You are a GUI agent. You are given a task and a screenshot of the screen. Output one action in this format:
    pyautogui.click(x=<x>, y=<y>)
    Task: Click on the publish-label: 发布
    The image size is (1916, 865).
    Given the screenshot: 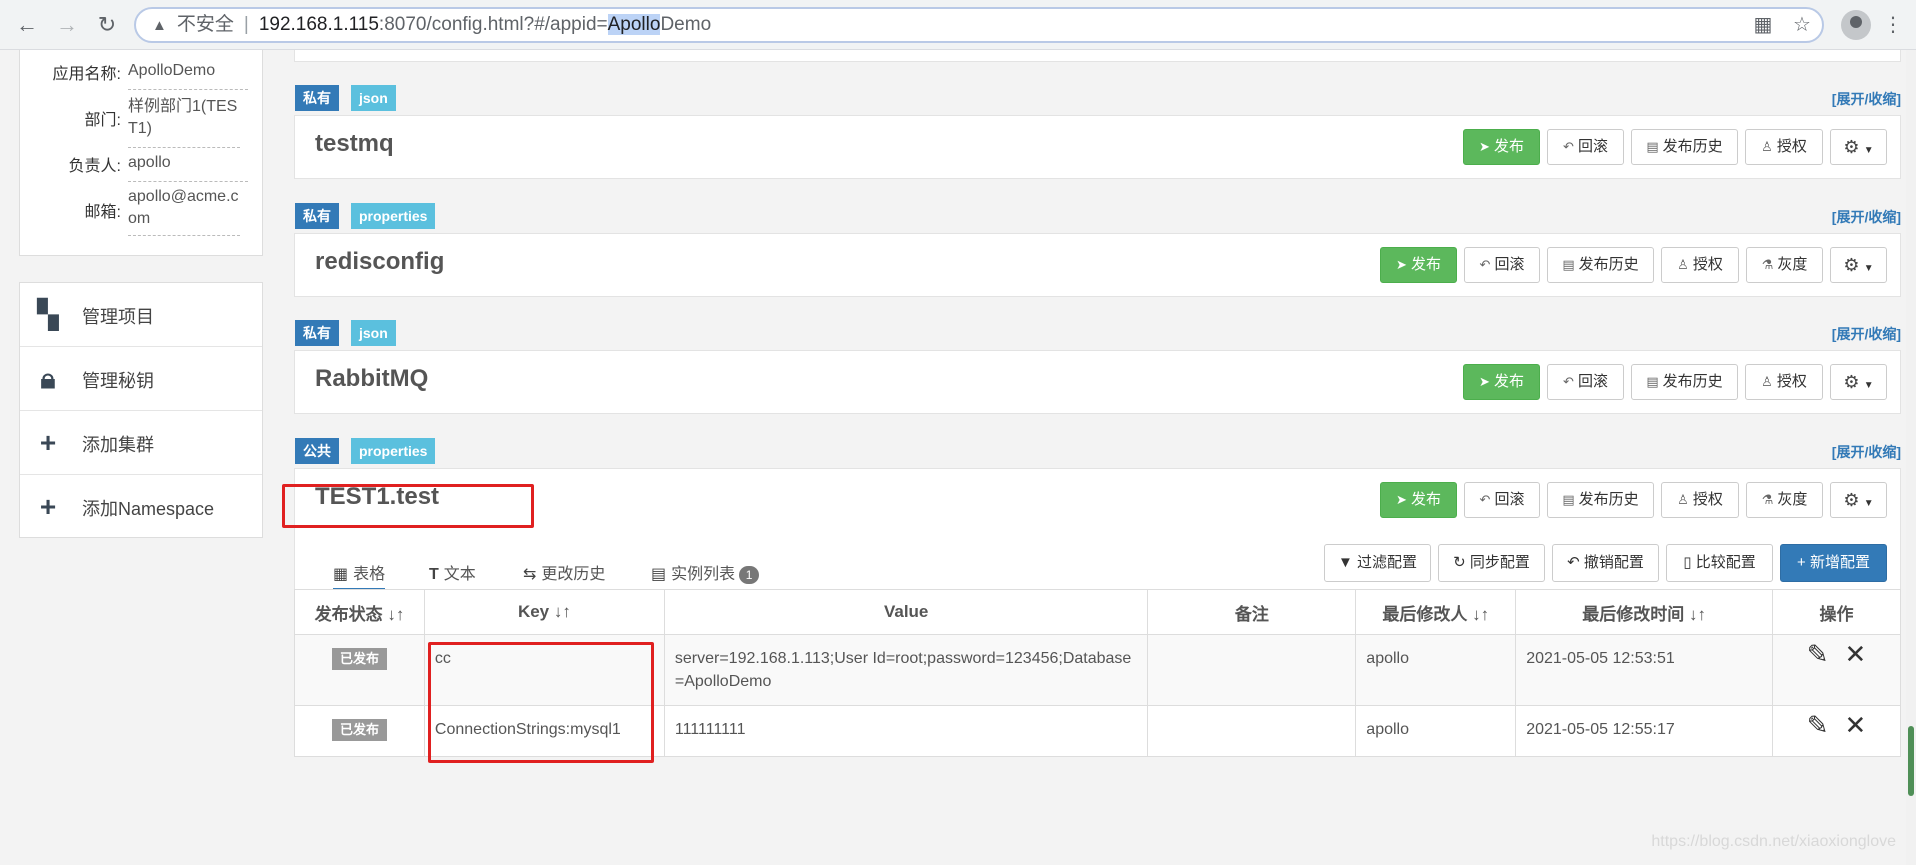 What is the action you would take?
    pyautogui.click(x=1425, y=499)
    